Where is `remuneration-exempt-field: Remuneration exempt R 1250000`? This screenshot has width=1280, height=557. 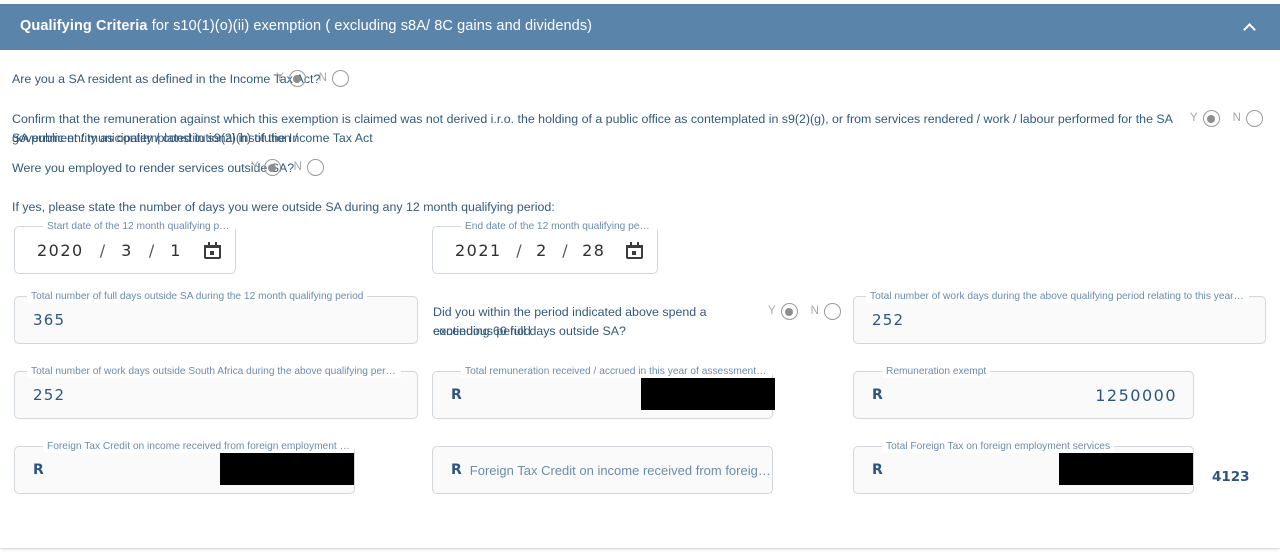 remuneration-exempt-field: Remuneration exempt R 1250000 is located at coordinates (1023, 392).